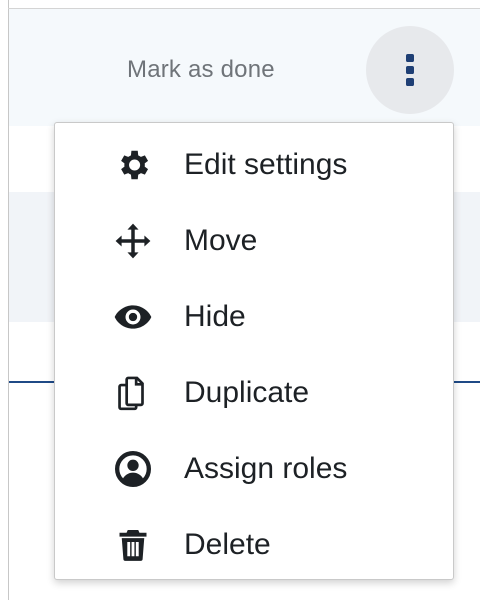 This screenshot has width=480, height=600. What do you see at coordinates (227, 544) in the screenshot?
I see `menu-item-label: Delete` at bounding box center [227, 544].